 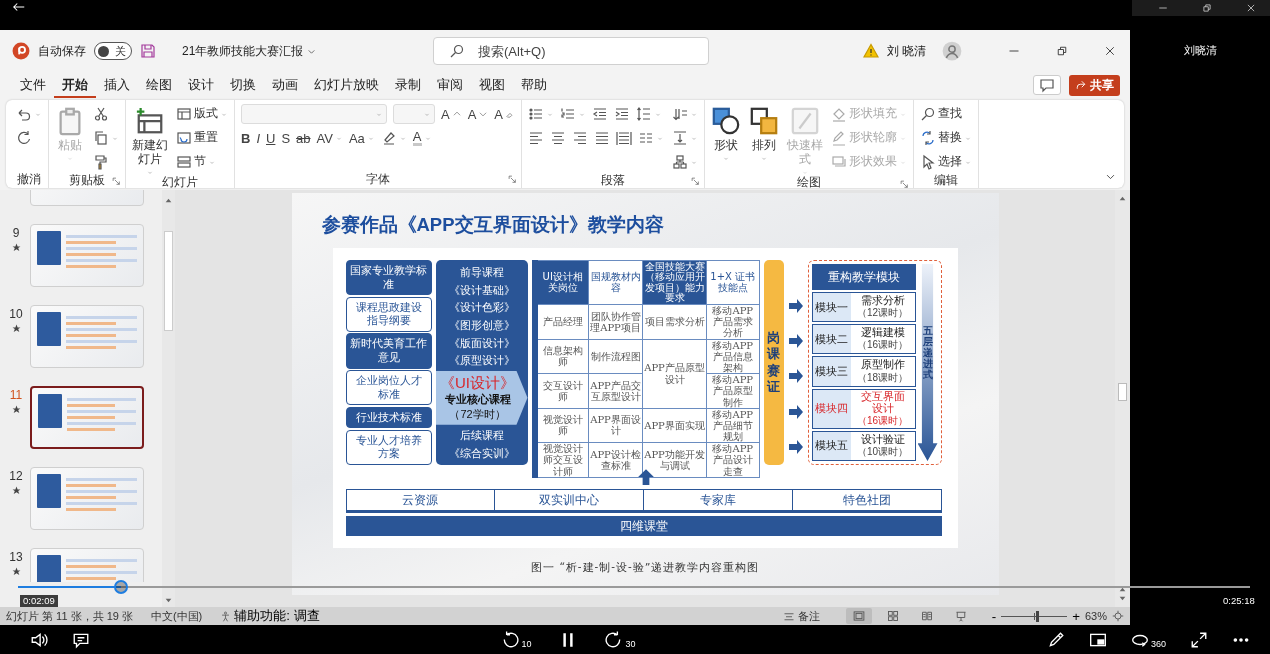 What do you see at coordinates (1094, 85) in the screenshot?
I see `share-button: 共享` at bounding box center [1094, 85].